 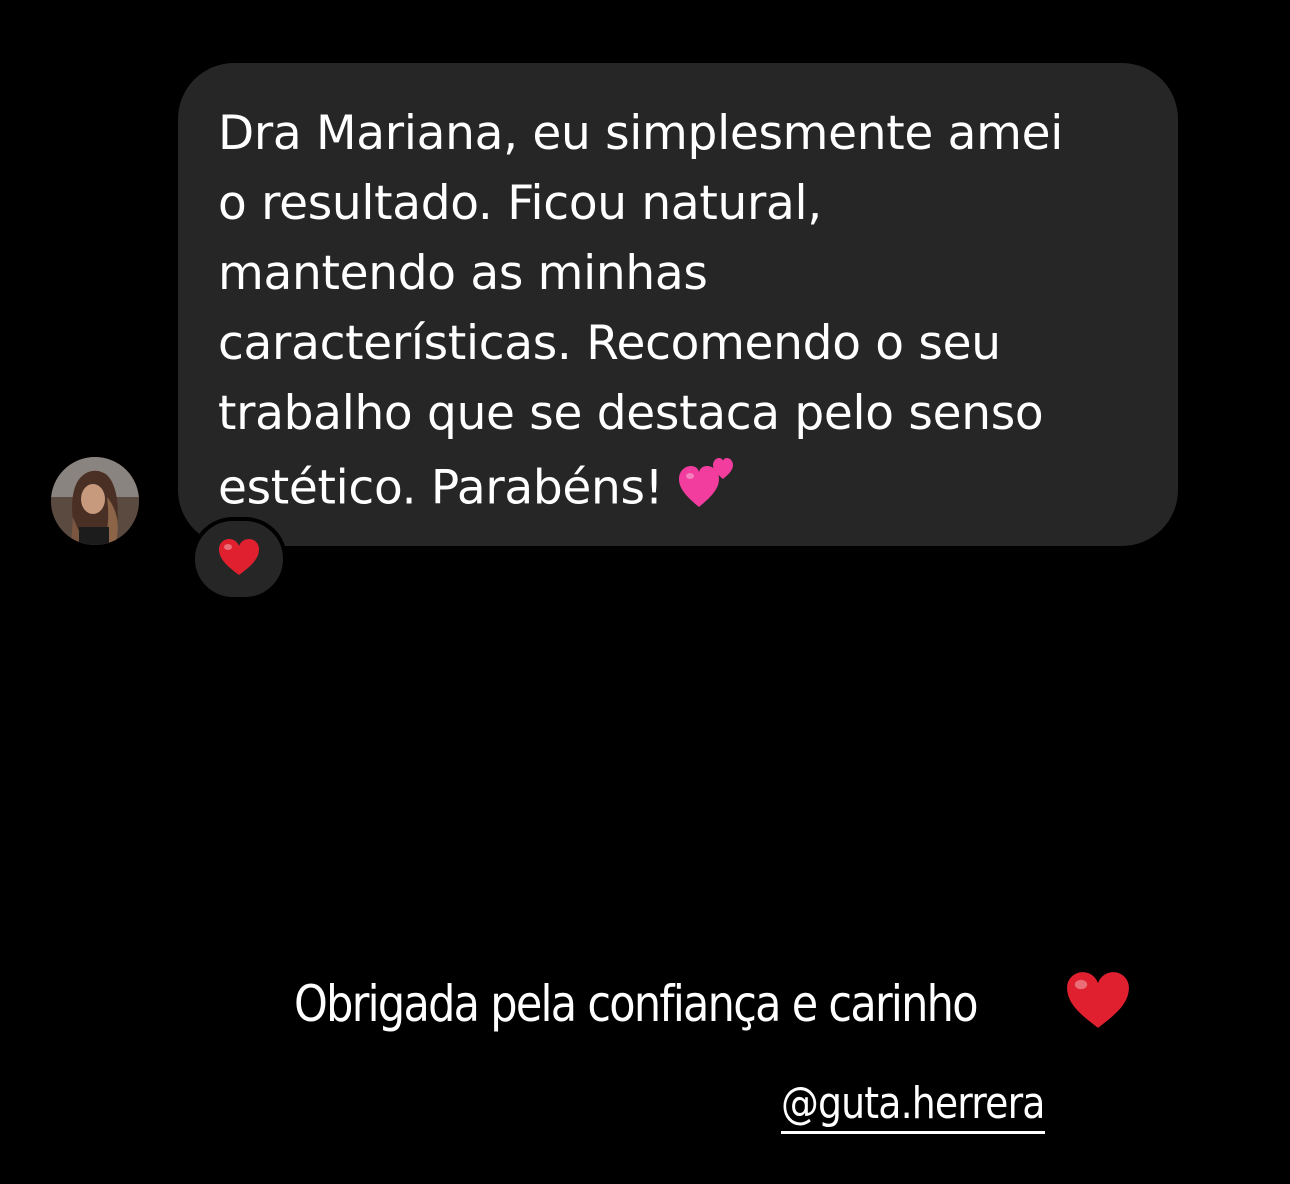 What do you see at coordinates (709, 491) in the screenshot?
I see `two-hearts-icon` at bounding box center [709, 491].